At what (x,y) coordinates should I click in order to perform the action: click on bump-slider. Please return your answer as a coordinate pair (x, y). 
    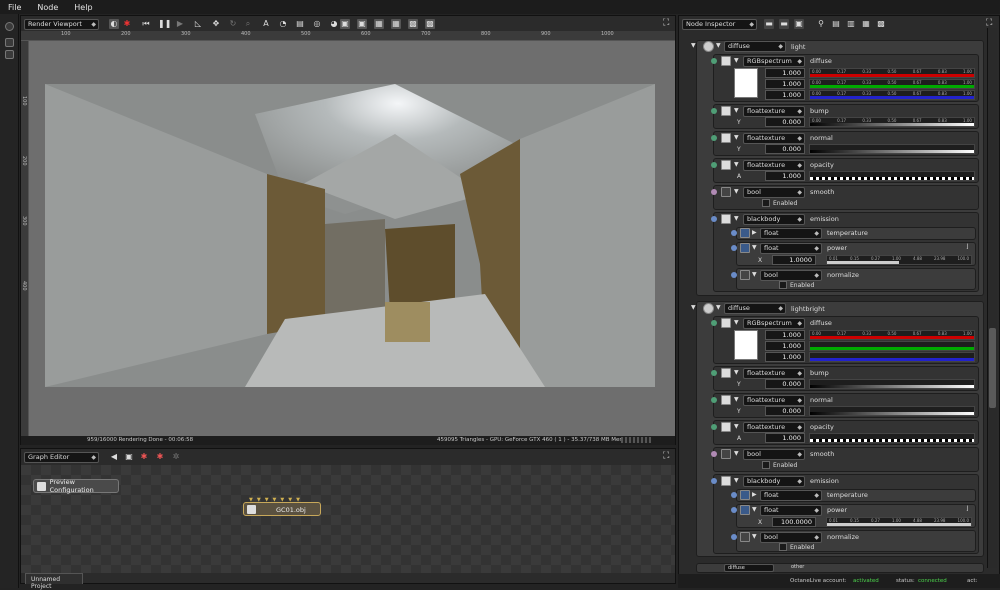
    Looking at the image, I should click on (892, 384).